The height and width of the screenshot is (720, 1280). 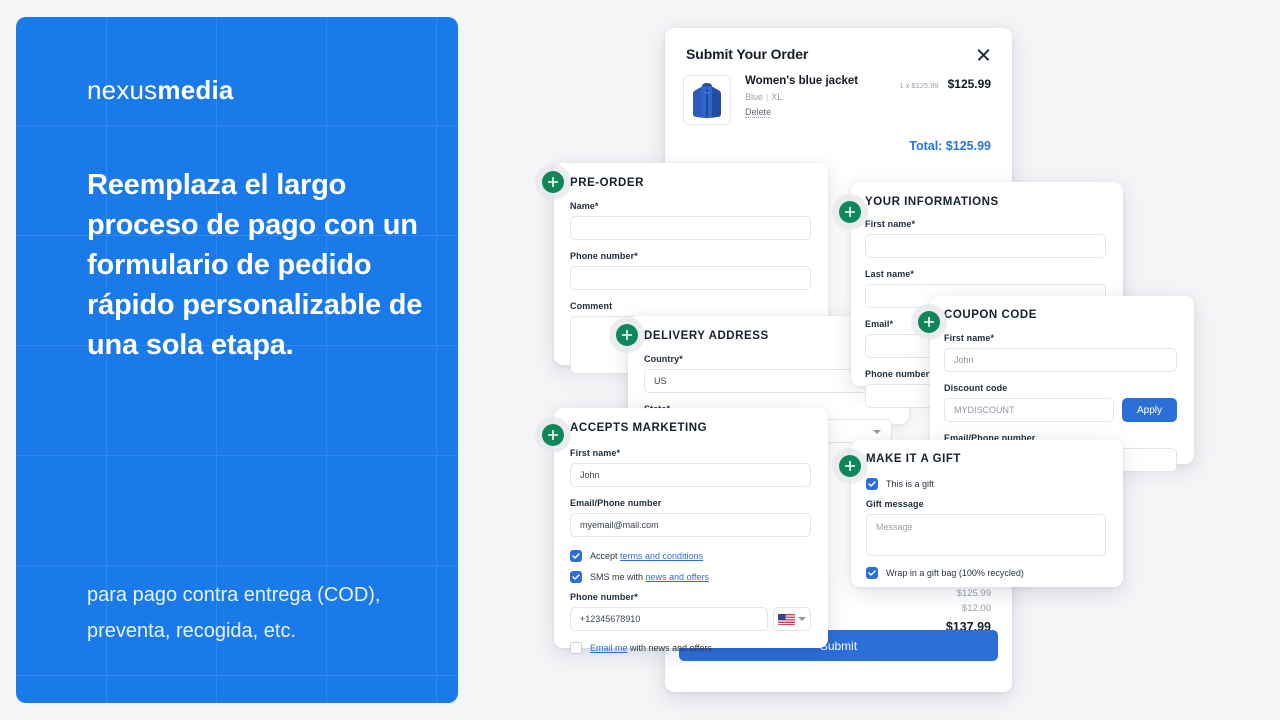 What do you see at coordinates (576, 556) in the screenshot?
I see `accept-terms-checkbox` at bounding box center [576, 556].